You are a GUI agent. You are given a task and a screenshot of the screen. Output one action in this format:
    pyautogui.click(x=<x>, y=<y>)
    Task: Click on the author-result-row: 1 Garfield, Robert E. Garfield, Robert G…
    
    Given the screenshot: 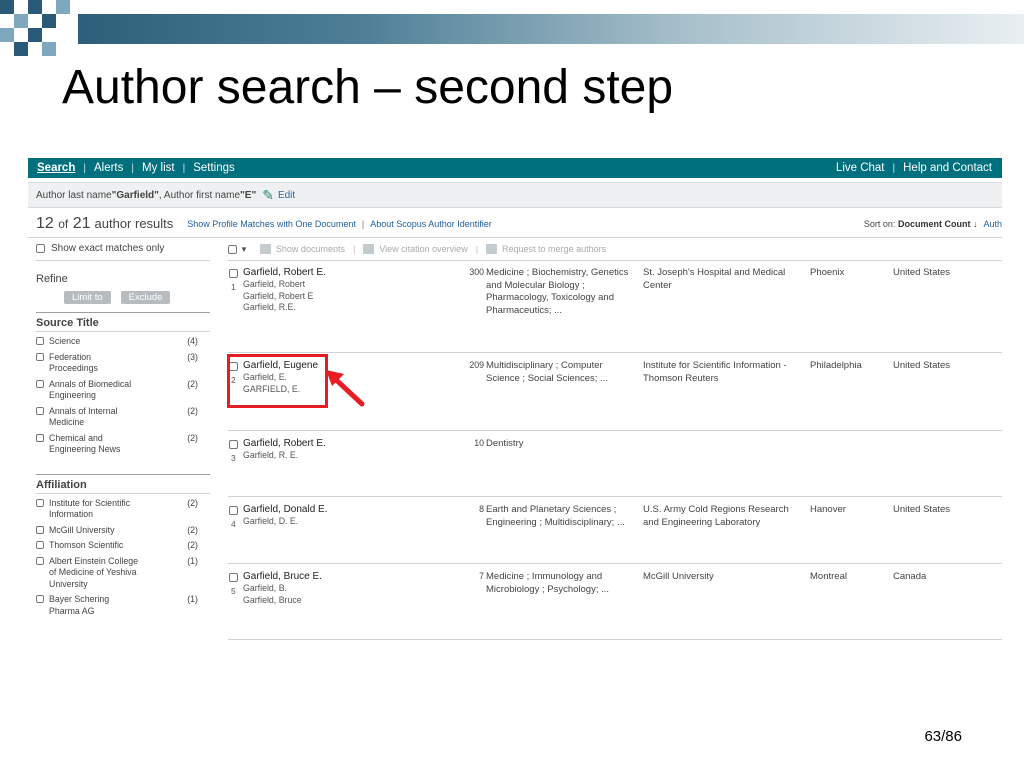 What is the action you would take?
    pyautogui.click(x=615, y=307)
    